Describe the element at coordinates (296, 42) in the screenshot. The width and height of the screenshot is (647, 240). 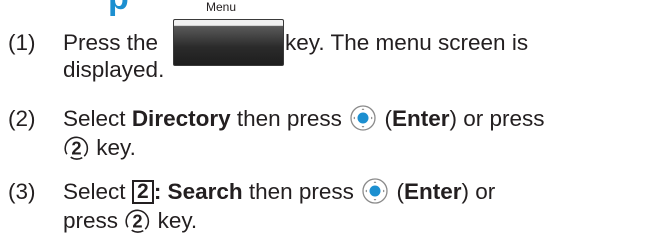
I see `step-text-line1: Press the key. The menu screen is` at that location.